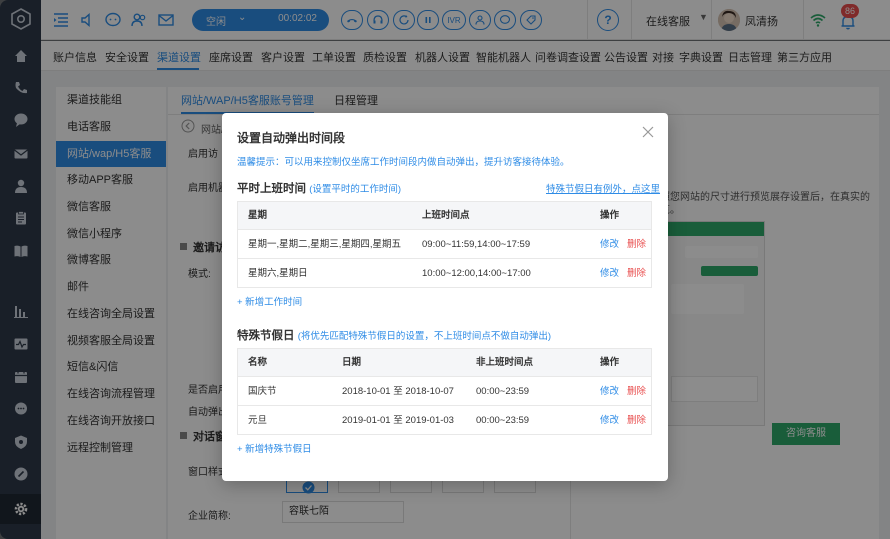 The height and width of the screenshot is (539, 890). Describe the element at coordinates (505, 362) in the screenshot. I see `col-off-time: 非上班时间点` at that location.